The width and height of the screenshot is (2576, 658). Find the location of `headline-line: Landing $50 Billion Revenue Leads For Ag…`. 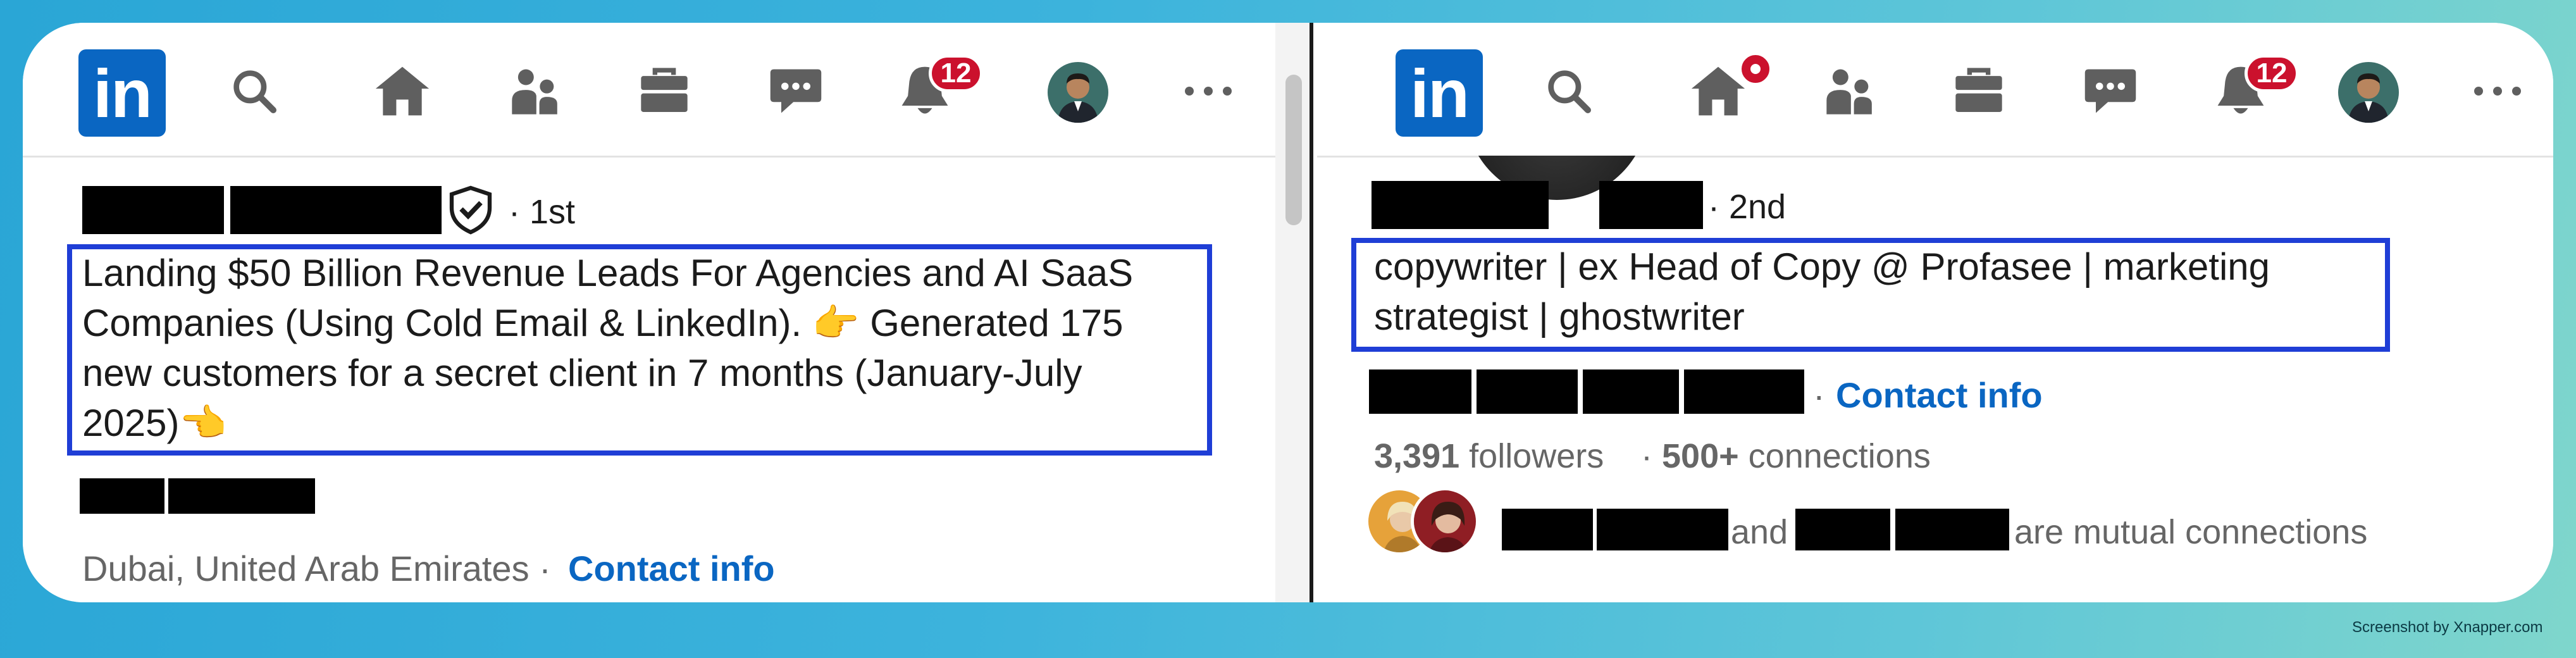

headline-line: Landing $50 Billion Revenue Leads For Ag… is located at coordinates (608, 273).